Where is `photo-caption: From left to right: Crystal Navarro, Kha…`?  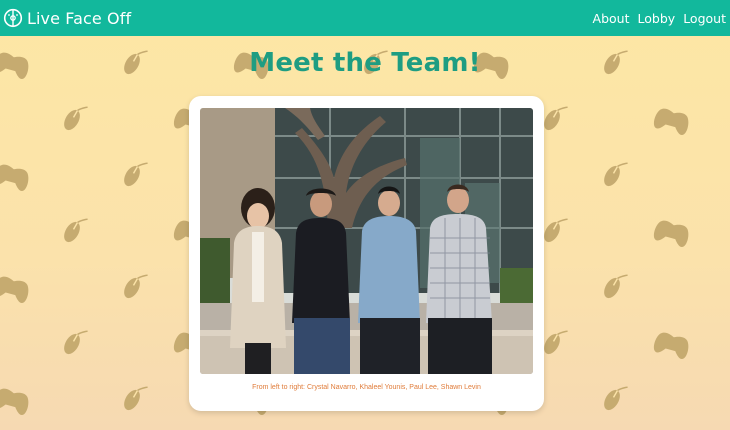
photo-caption: From left to right: Crystal Navarro, Kha… is located at coordinates (366, 387).